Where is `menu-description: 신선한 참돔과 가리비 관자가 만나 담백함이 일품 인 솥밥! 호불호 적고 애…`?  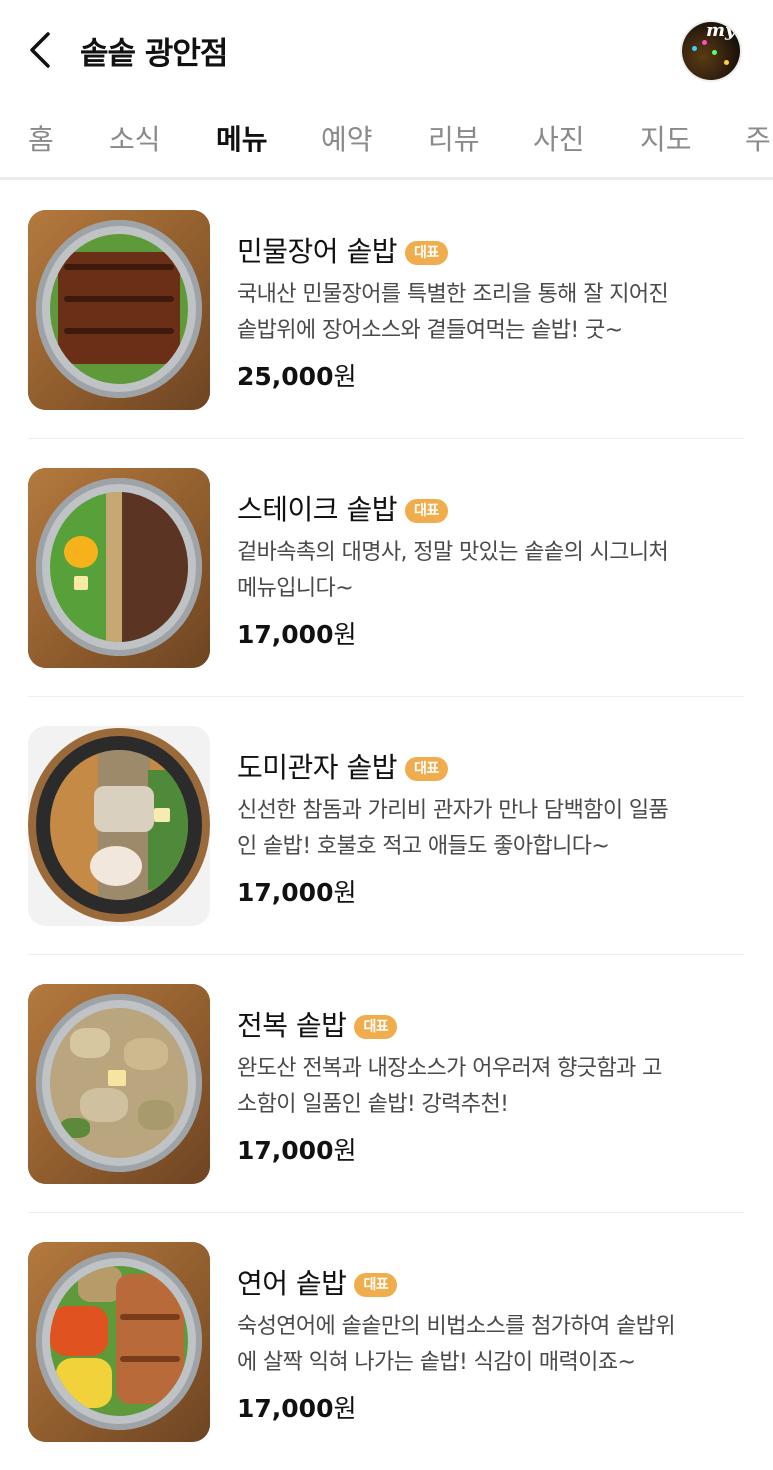
menu-description: 신선한 참돔과 가리비 관자가 만나 담백함이 일품 인 솥밥! 호불호 적고 애… is located at coordinates (453, 828).